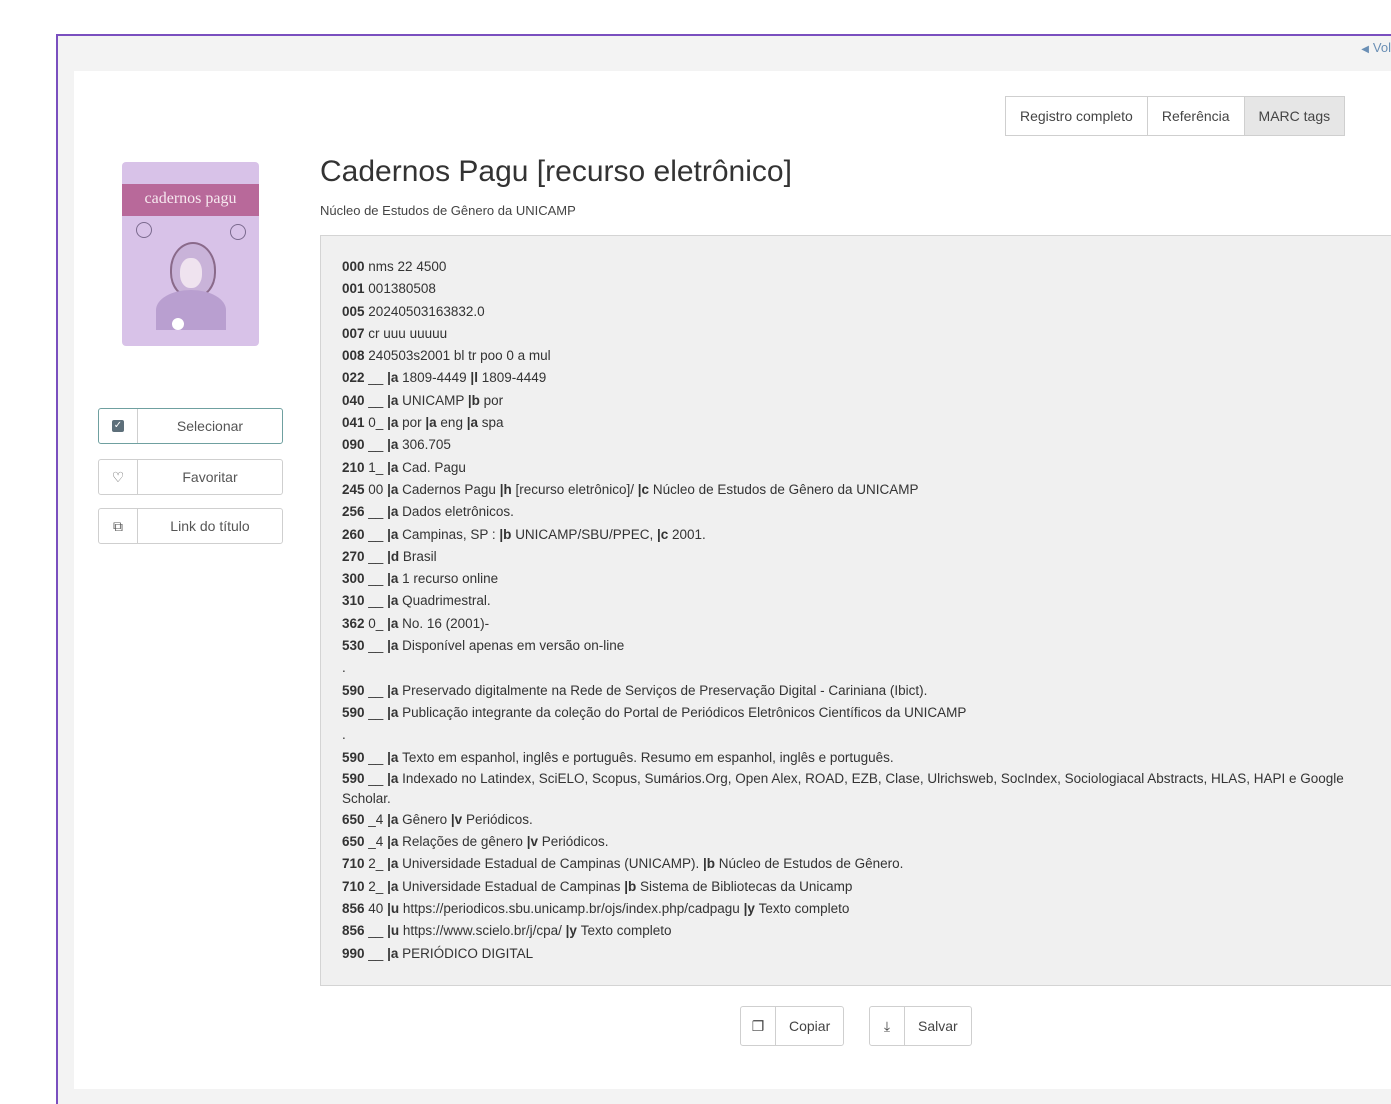  What do you see at coordinates (866, 378) in the screenshot?
I see `marc-field: 022 __ |a 1809-4449 |l 1809-4449` at bounding box center [866, 378].